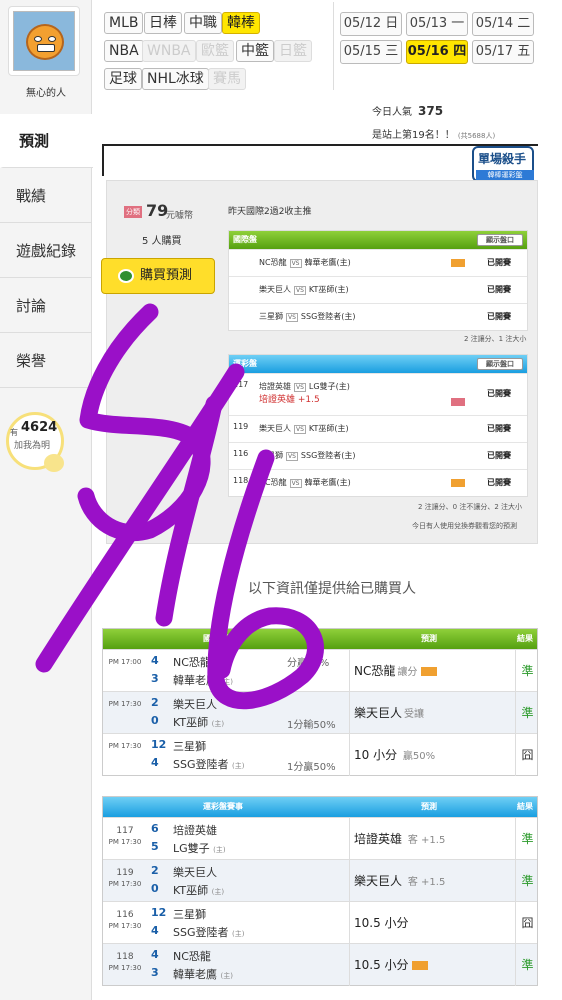 Image resolution: width=562 pixels, height=1000 pixels. I want to click on site-rank-sub: (共5688人), so click(476, 136).